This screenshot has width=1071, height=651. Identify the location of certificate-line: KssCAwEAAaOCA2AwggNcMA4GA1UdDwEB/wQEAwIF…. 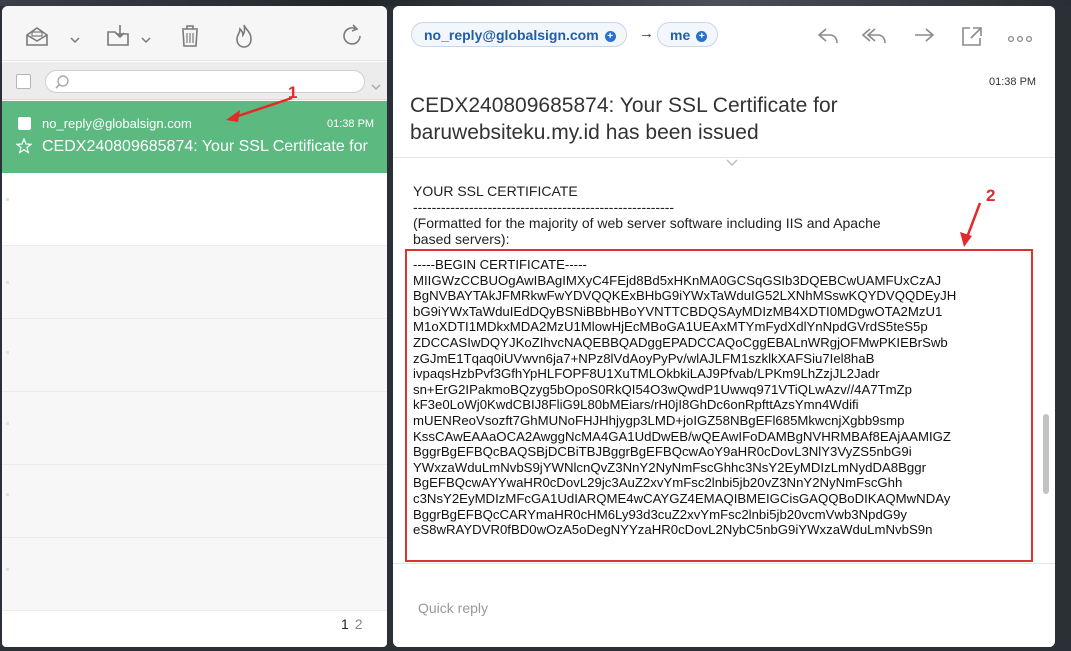
(682, 436).